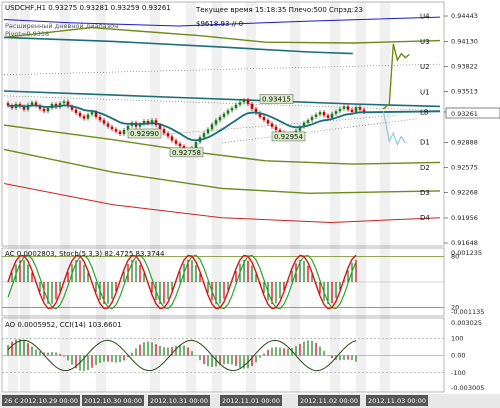 Image resolution: width=500 pixels, height=408 pixels. I want to click on subtitle-range: Расширенный дневной диапазон, so click(61, 26).